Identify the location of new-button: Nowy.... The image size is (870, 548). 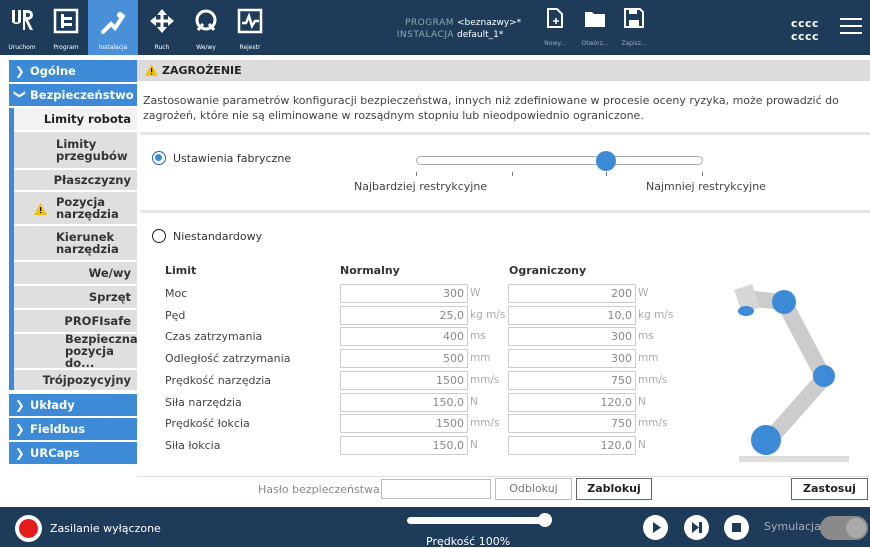
(555, 30).